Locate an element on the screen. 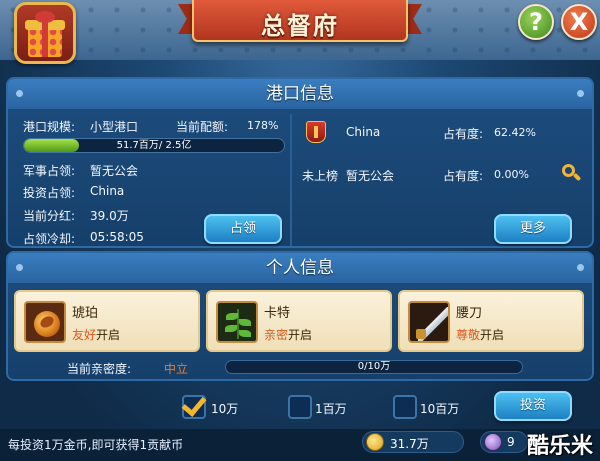  intimacy-label: 当前亲密度: is located at coordinates (99, 369).